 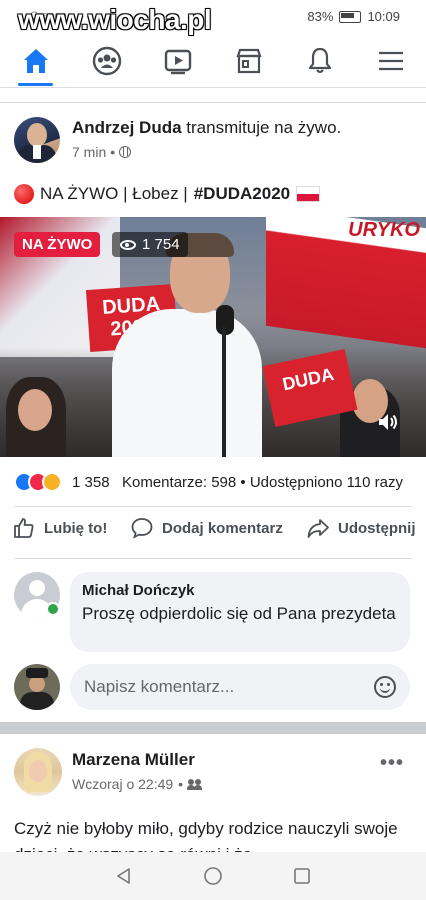 What do you see at coordinates (91, 482) in the screenshot?
I see `reactions-count: 1 358` at bounding box center [91, 482].